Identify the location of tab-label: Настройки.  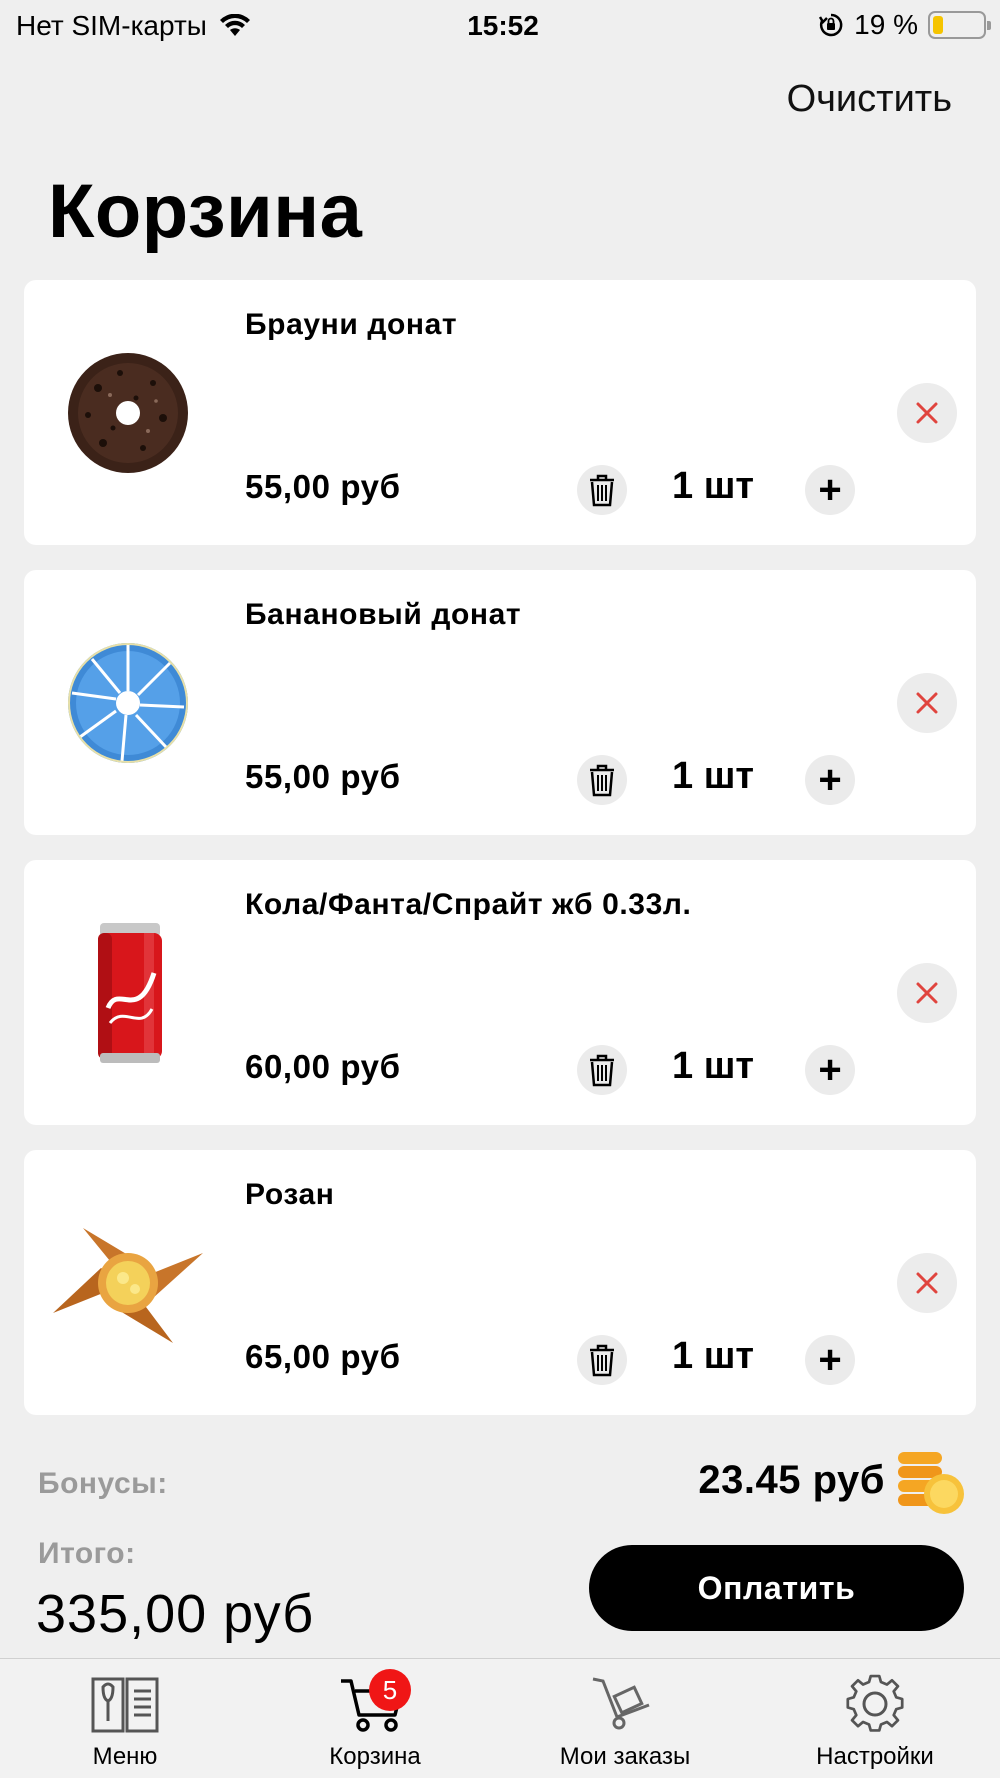
(875, 1756).